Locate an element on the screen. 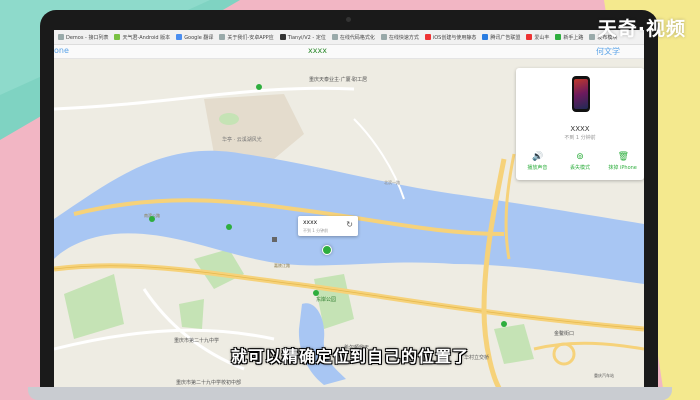 The height and width of the screenshot is (400, 700). camera-dot is located at coordinates (348, 19).